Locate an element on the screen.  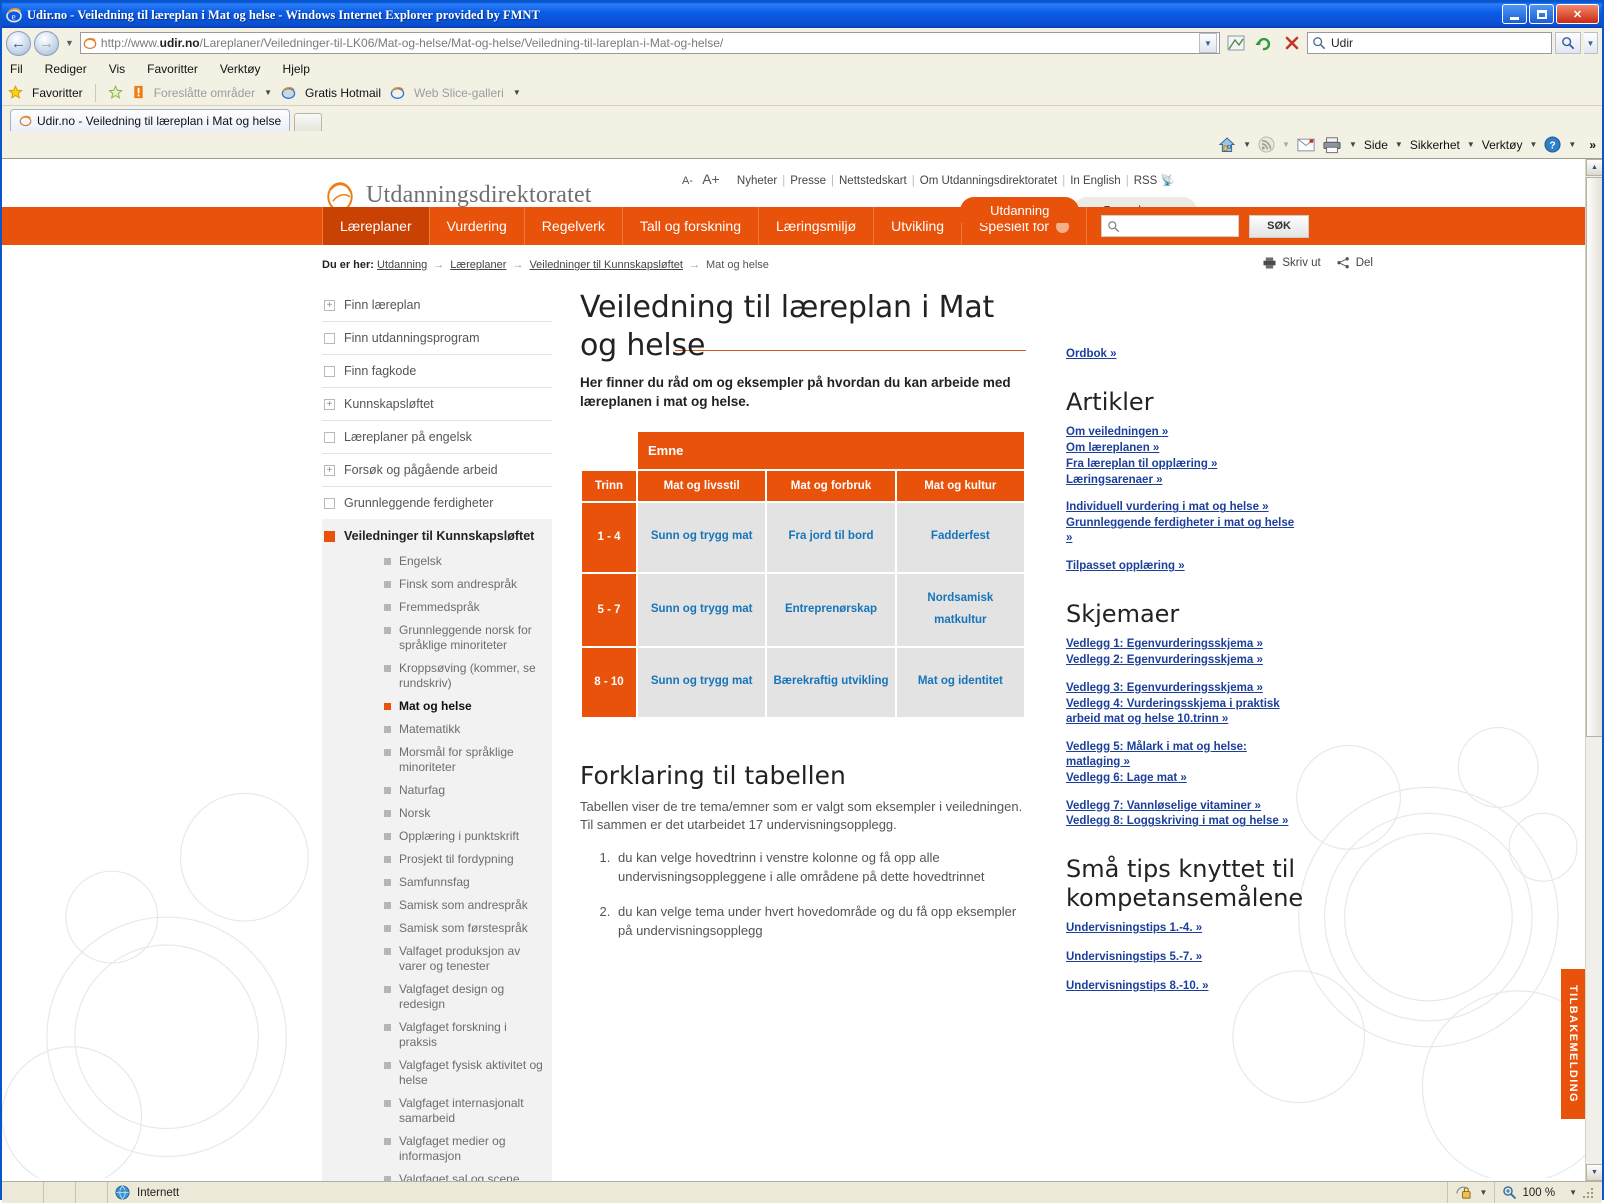
menu-item-hjelp: Hjelp is located at coordinates (296, 69).